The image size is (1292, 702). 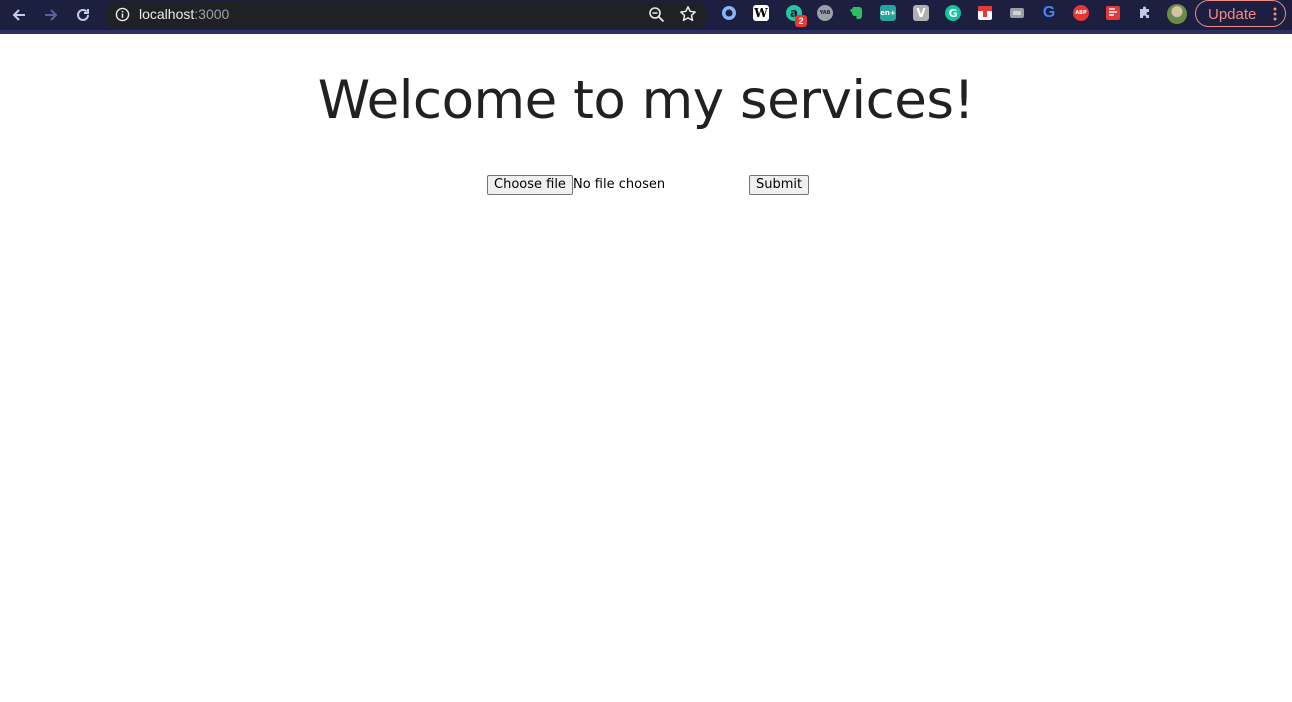 I want to click on file-status-text: No file chosen, so click(x=619, y=184).